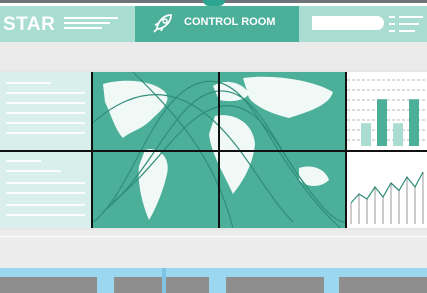 The height and width of the screenshot is (293, 427). I want to click on line-chart-panel, so click(387, 190).